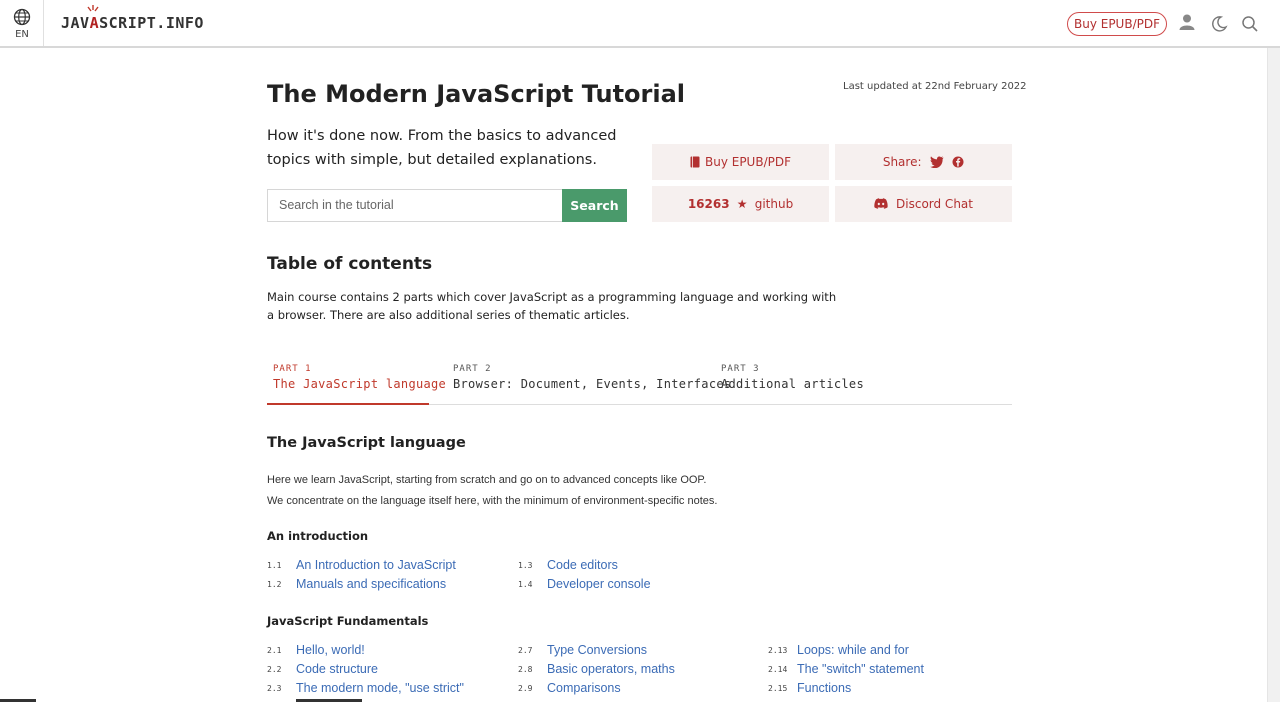 The width and height of the screenshot is (1280, 702). Describe the element at coordinates (525, 669) in the screenshot. I see `item-number: 2.8` at that location.